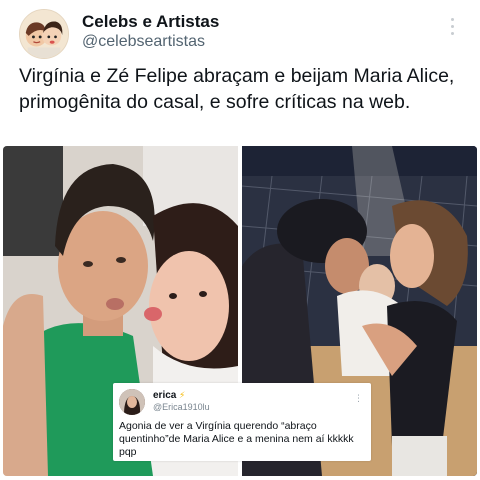 This screenshot has height=480, width=480. I want to click on cartoon-couple-icon, so click(44, 34).